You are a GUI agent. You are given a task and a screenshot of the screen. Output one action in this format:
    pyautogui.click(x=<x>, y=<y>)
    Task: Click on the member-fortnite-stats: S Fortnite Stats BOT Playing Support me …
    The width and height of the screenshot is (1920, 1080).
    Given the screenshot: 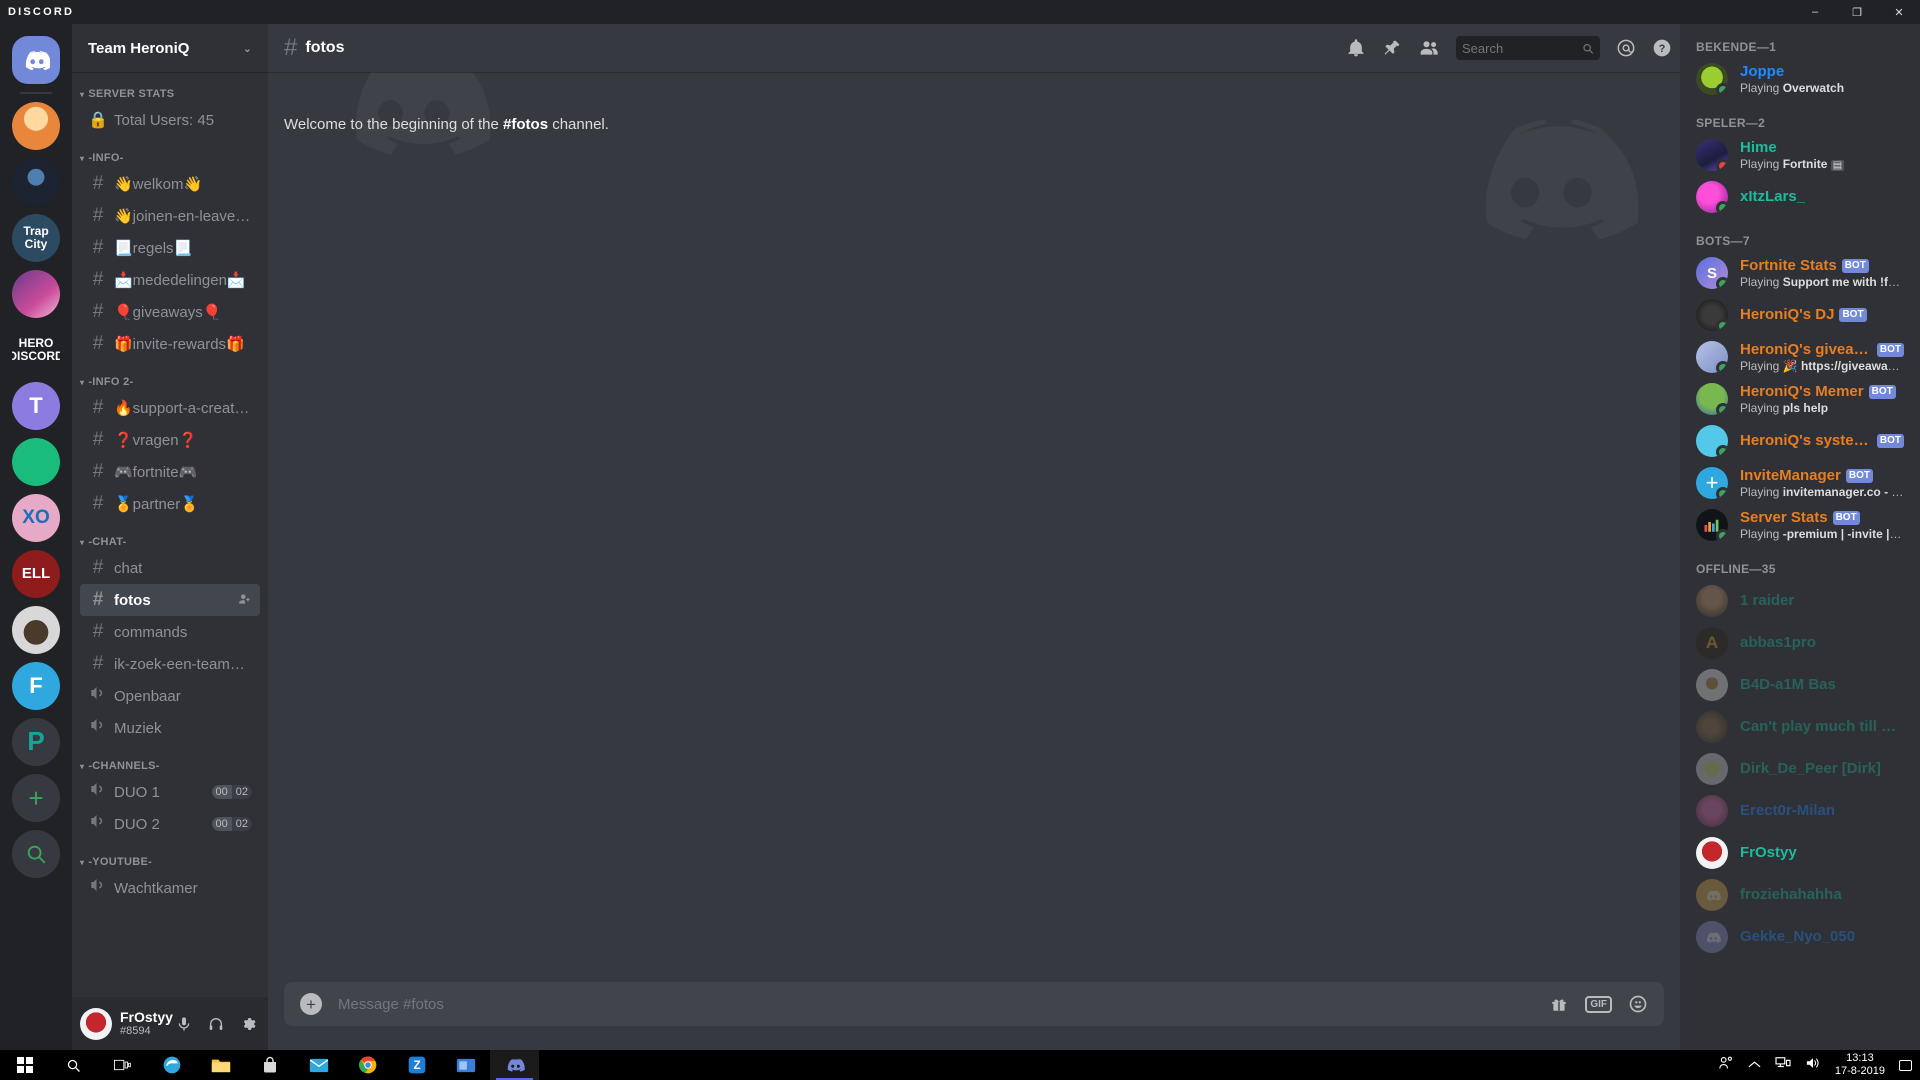 What is the action you would take?
    pyautogui.click(x=1800, y=273)
    